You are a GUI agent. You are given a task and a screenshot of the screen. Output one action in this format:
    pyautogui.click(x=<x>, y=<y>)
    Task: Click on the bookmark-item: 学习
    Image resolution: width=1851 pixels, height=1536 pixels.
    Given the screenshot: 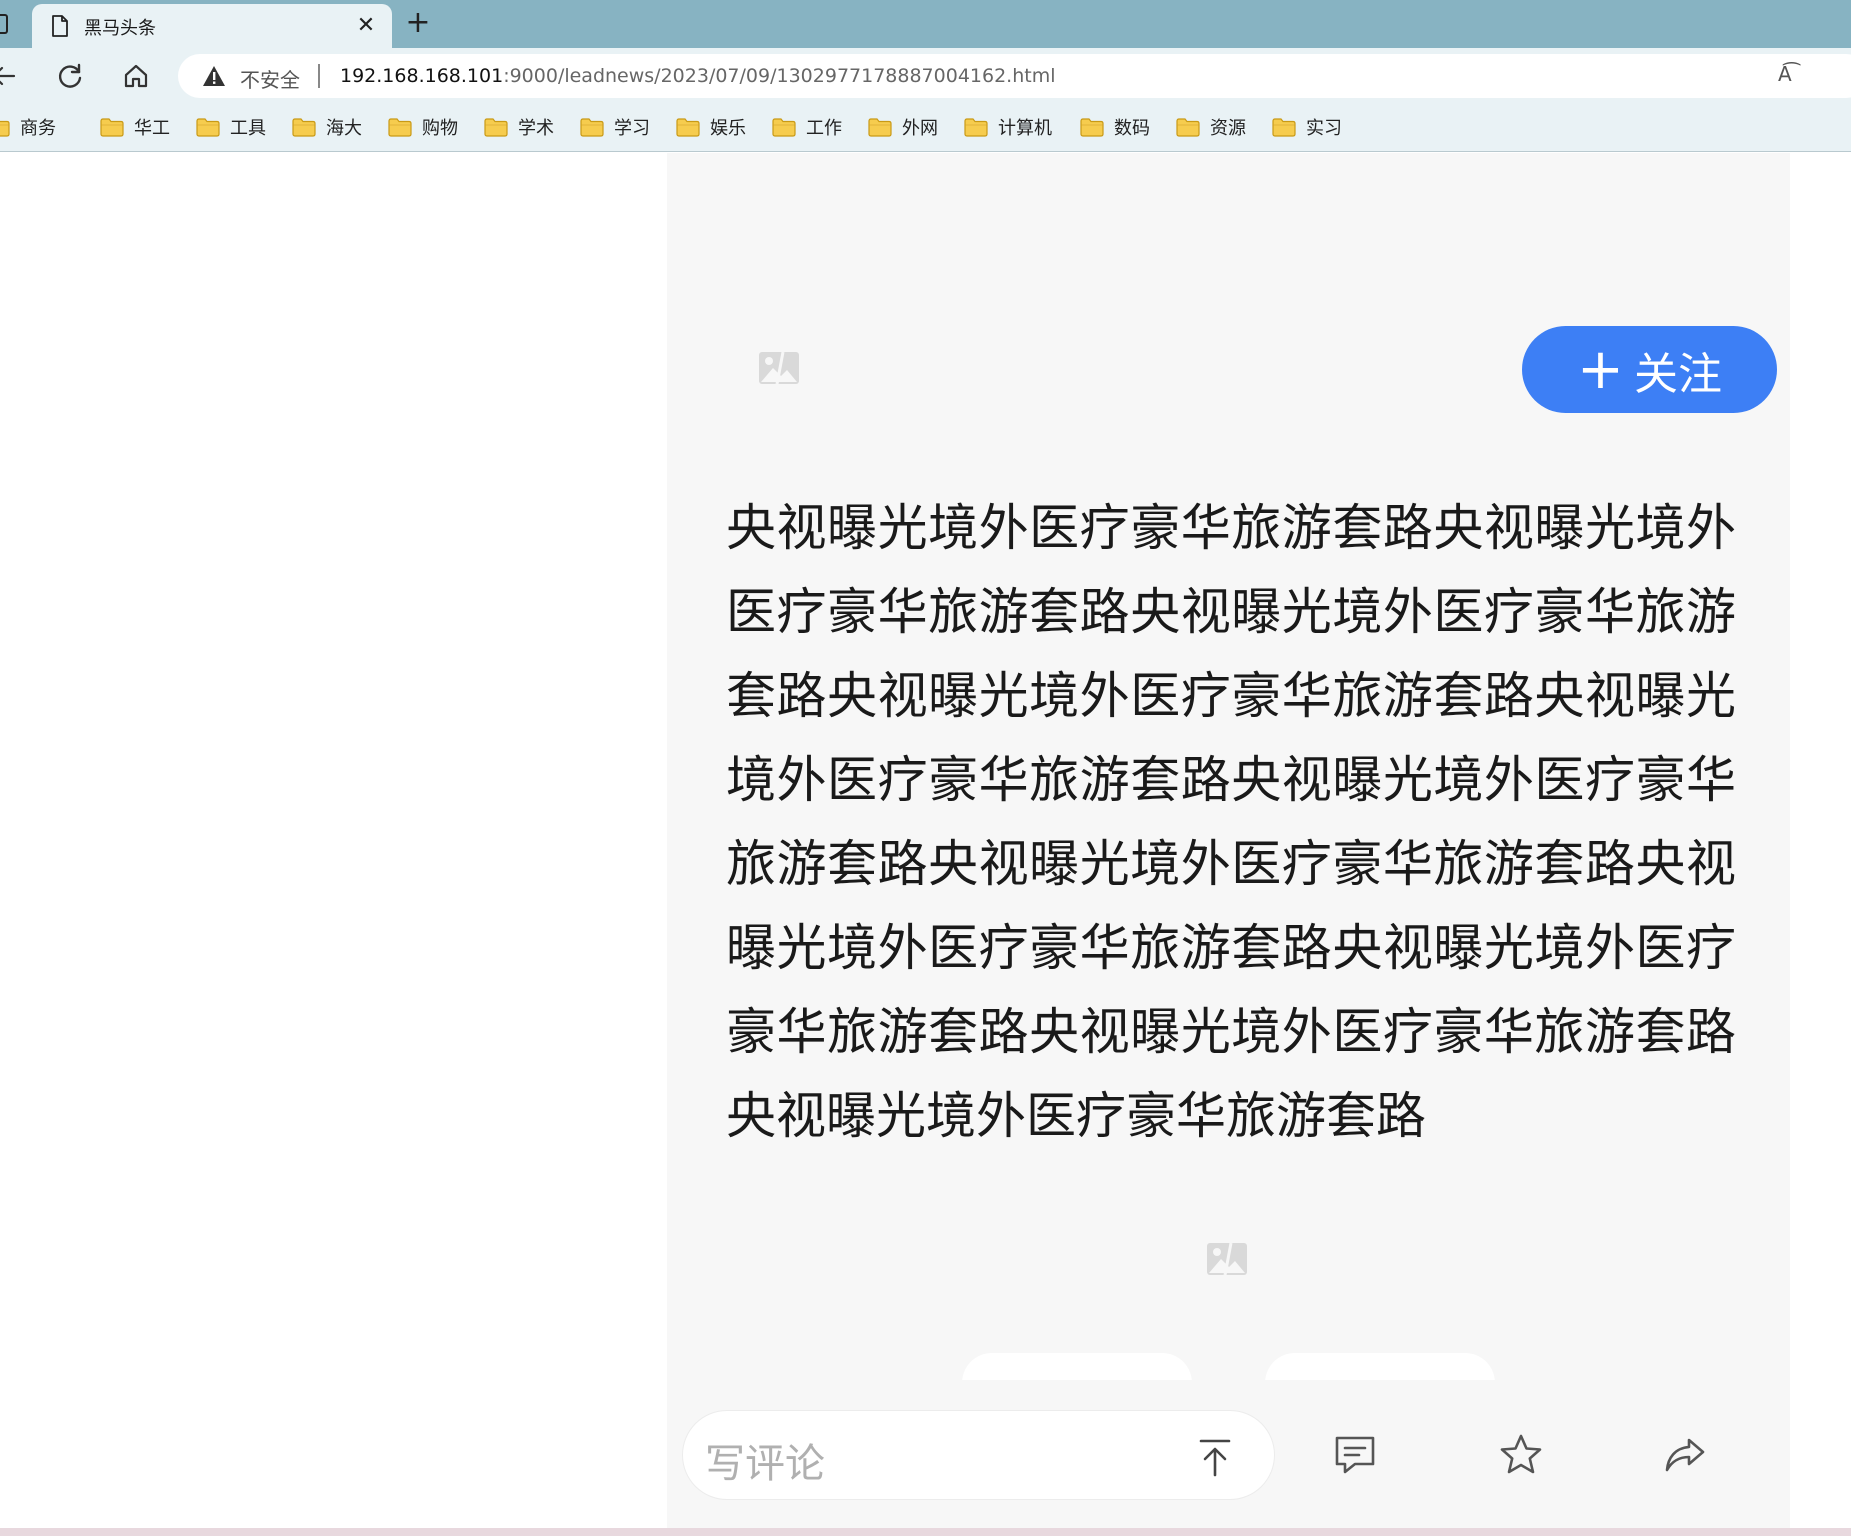 What is the action you would take?
    pyautogui.click(x=615, y=127)
    